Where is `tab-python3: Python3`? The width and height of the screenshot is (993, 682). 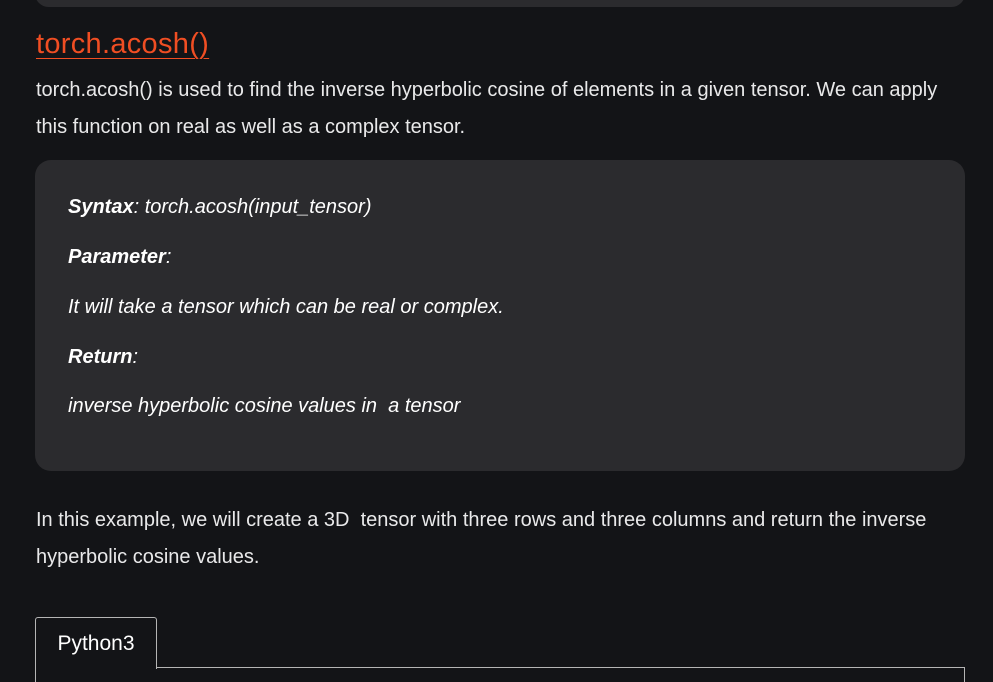 tab-python3: Python3 is located at coordinates (96, 643).